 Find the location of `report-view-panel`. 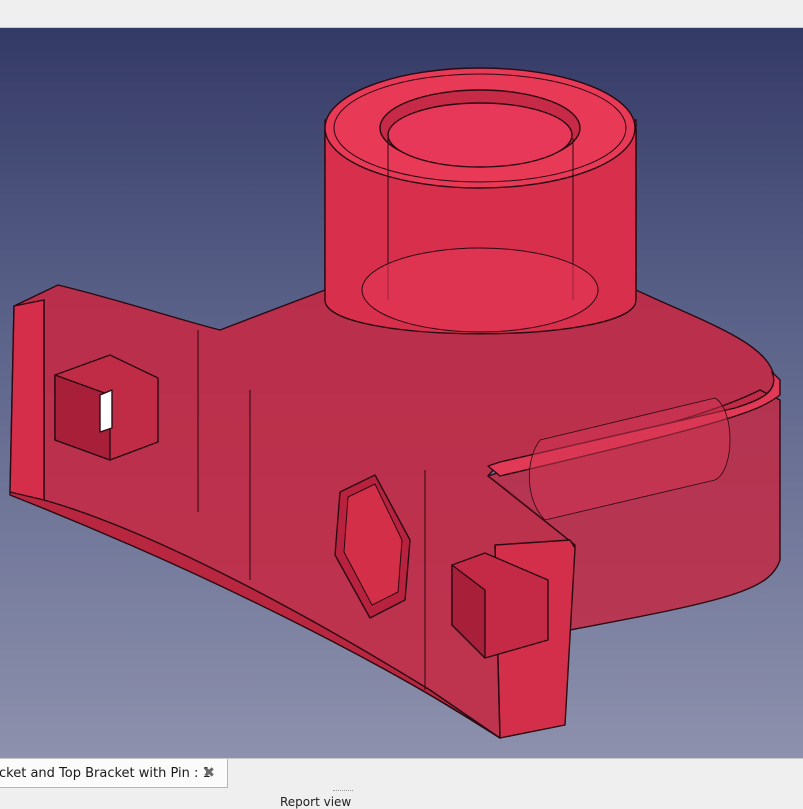

report-view-panel is located at coordinates (401, 795).